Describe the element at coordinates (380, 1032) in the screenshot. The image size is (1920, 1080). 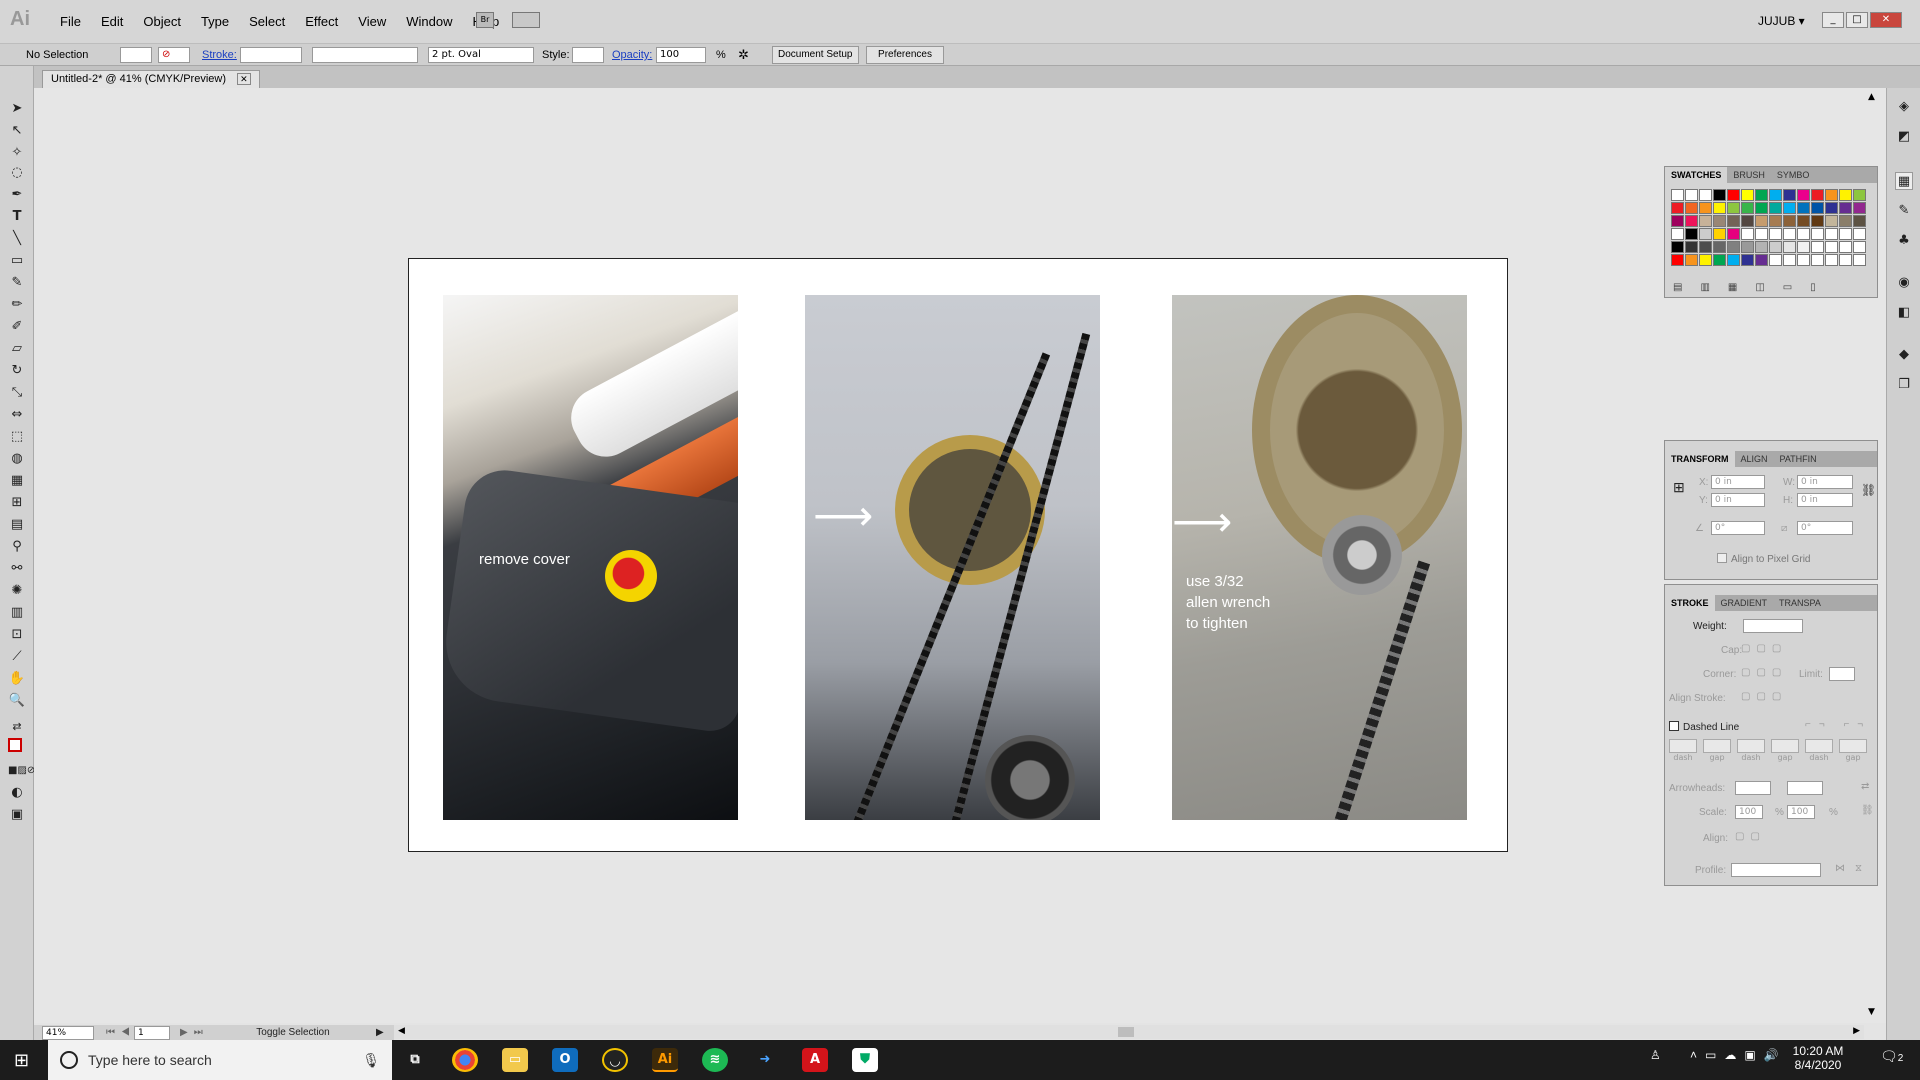
I see `status-menu-arrow-icon: ▶` at that location.